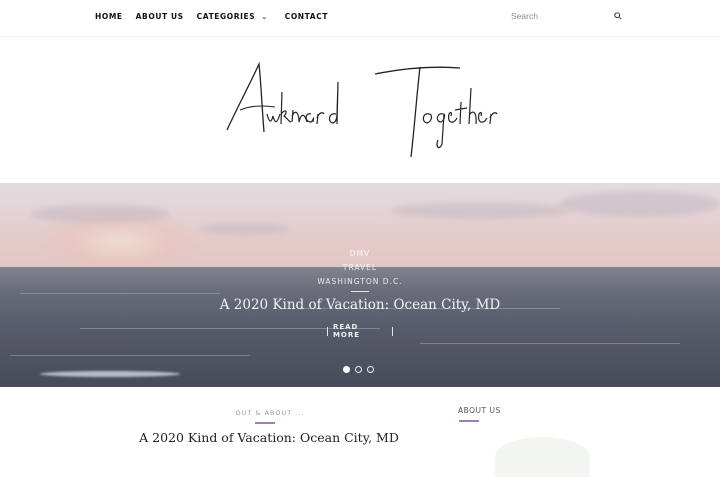 This screenshot has width=720, height=477. What do you see at coordinates (360, 291) in the screenshot?
I see `hero-divider` at bounding box center [360, 291].